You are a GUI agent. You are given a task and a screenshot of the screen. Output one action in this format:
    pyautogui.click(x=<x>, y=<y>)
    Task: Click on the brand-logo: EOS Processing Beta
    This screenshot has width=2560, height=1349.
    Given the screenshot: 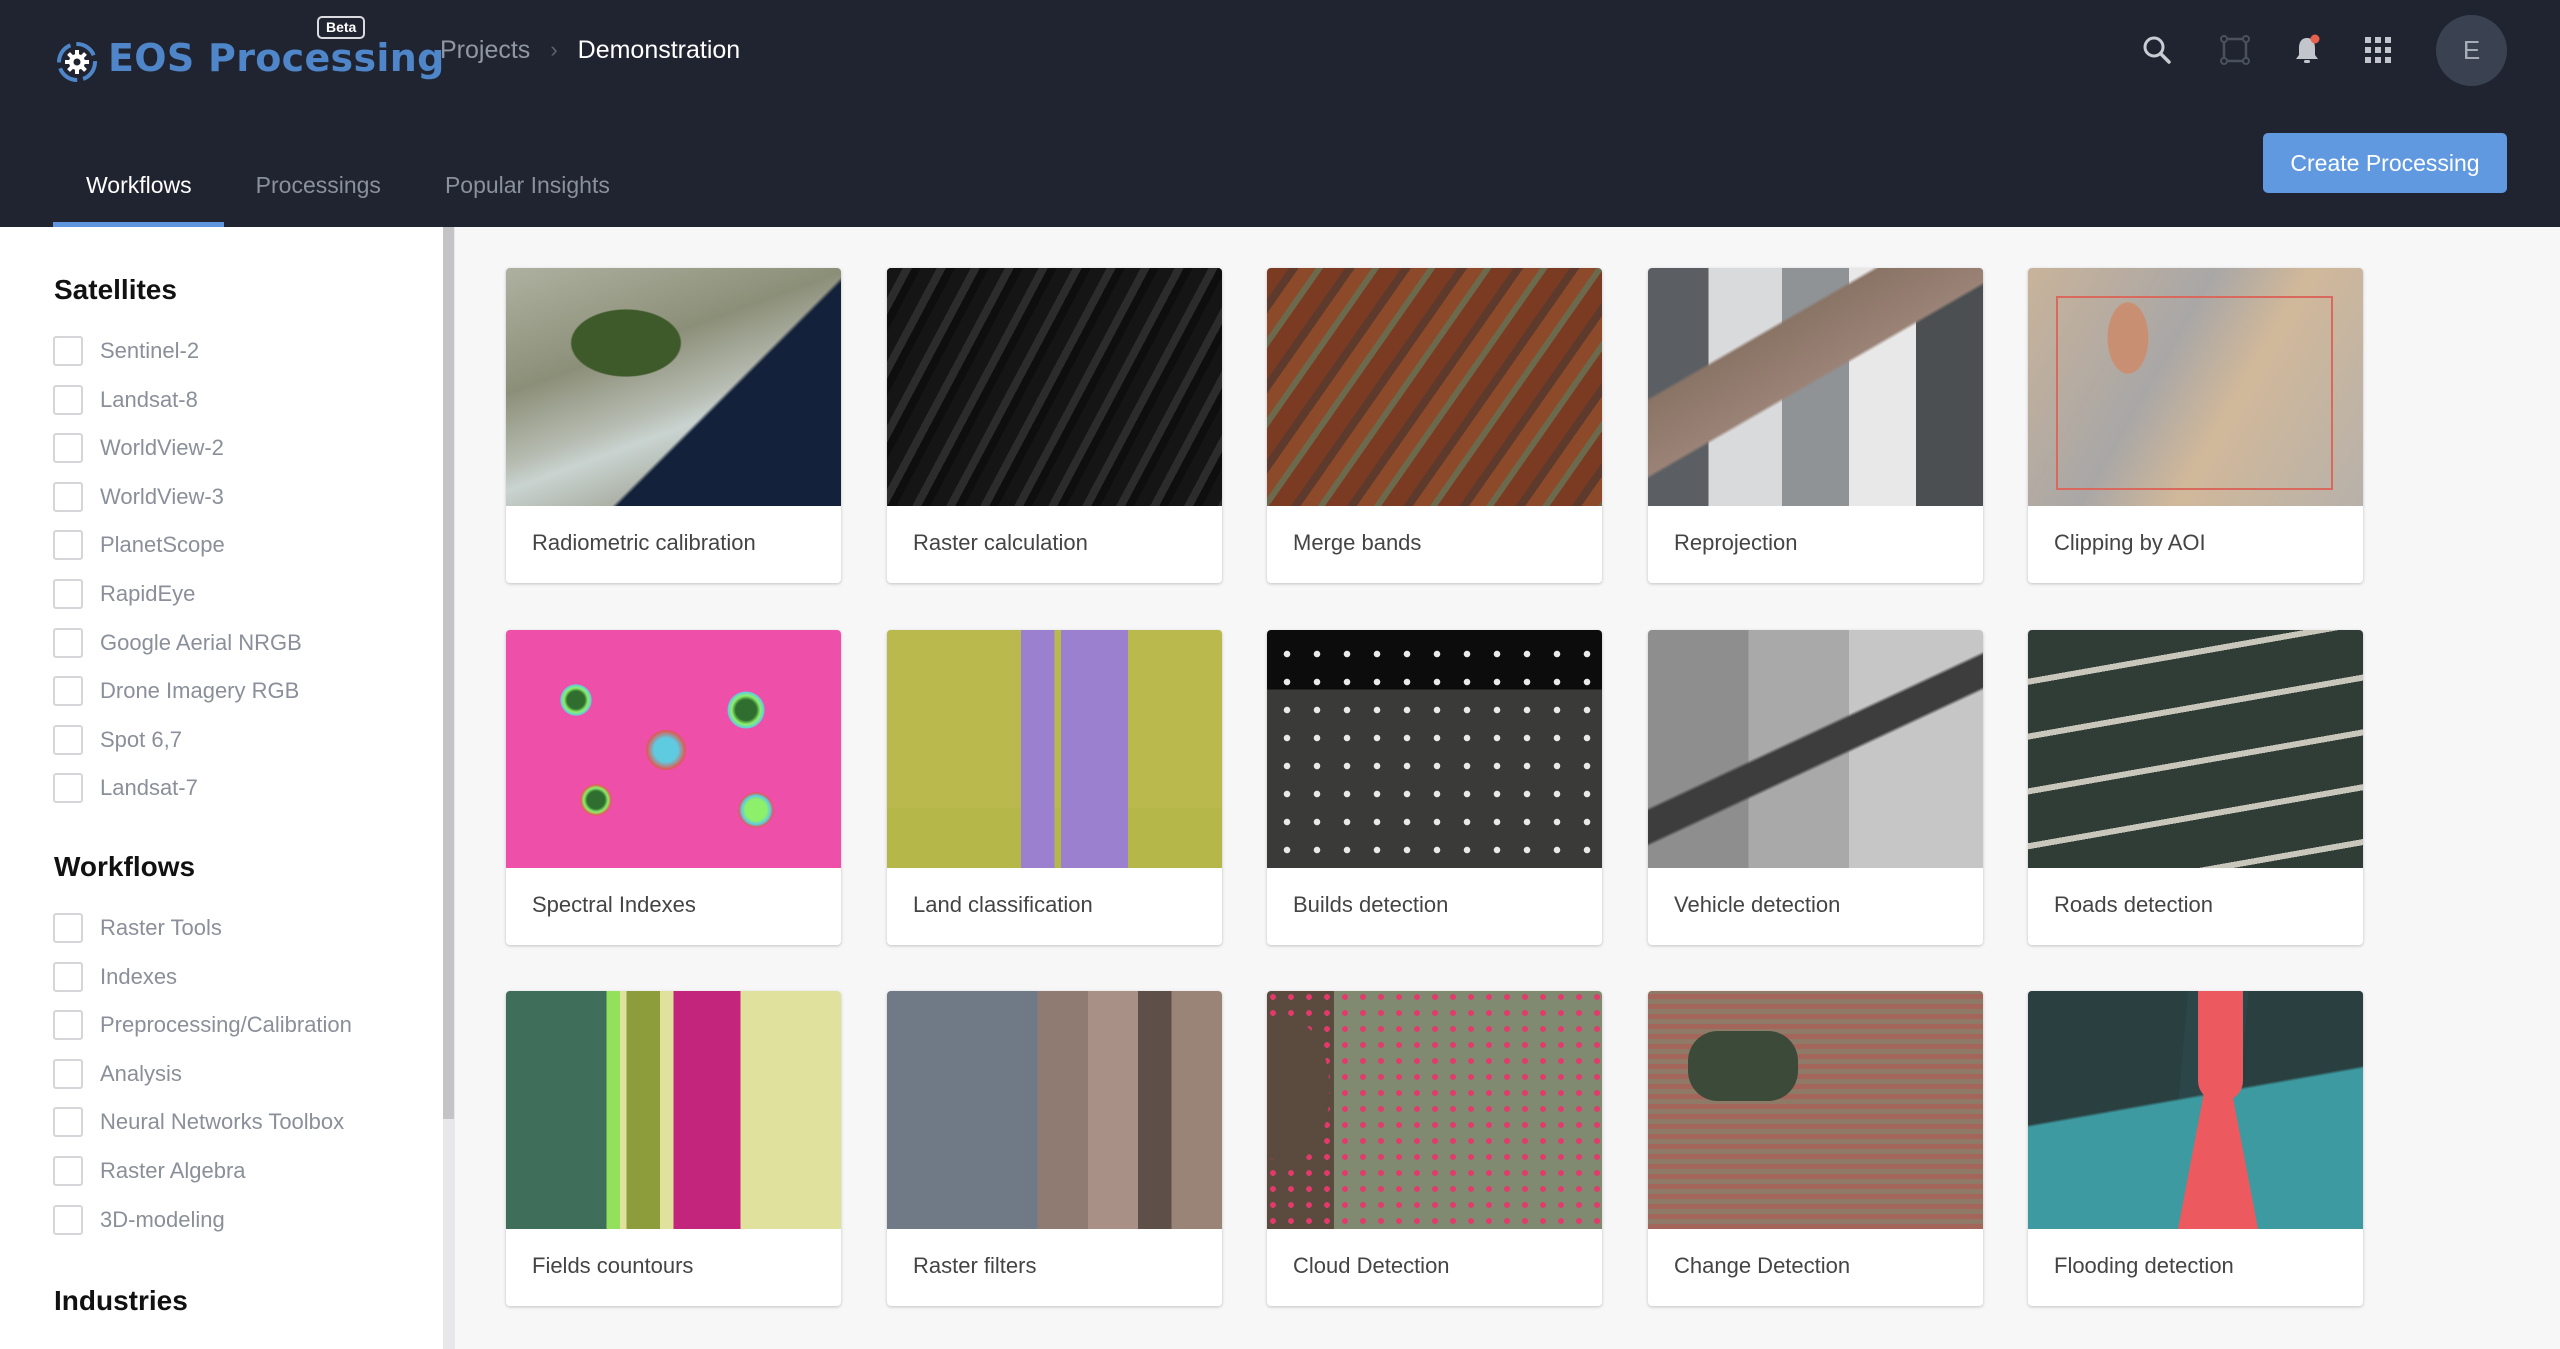 What is the action you would take?
    pyautogui.click(x=250, y=49)
    